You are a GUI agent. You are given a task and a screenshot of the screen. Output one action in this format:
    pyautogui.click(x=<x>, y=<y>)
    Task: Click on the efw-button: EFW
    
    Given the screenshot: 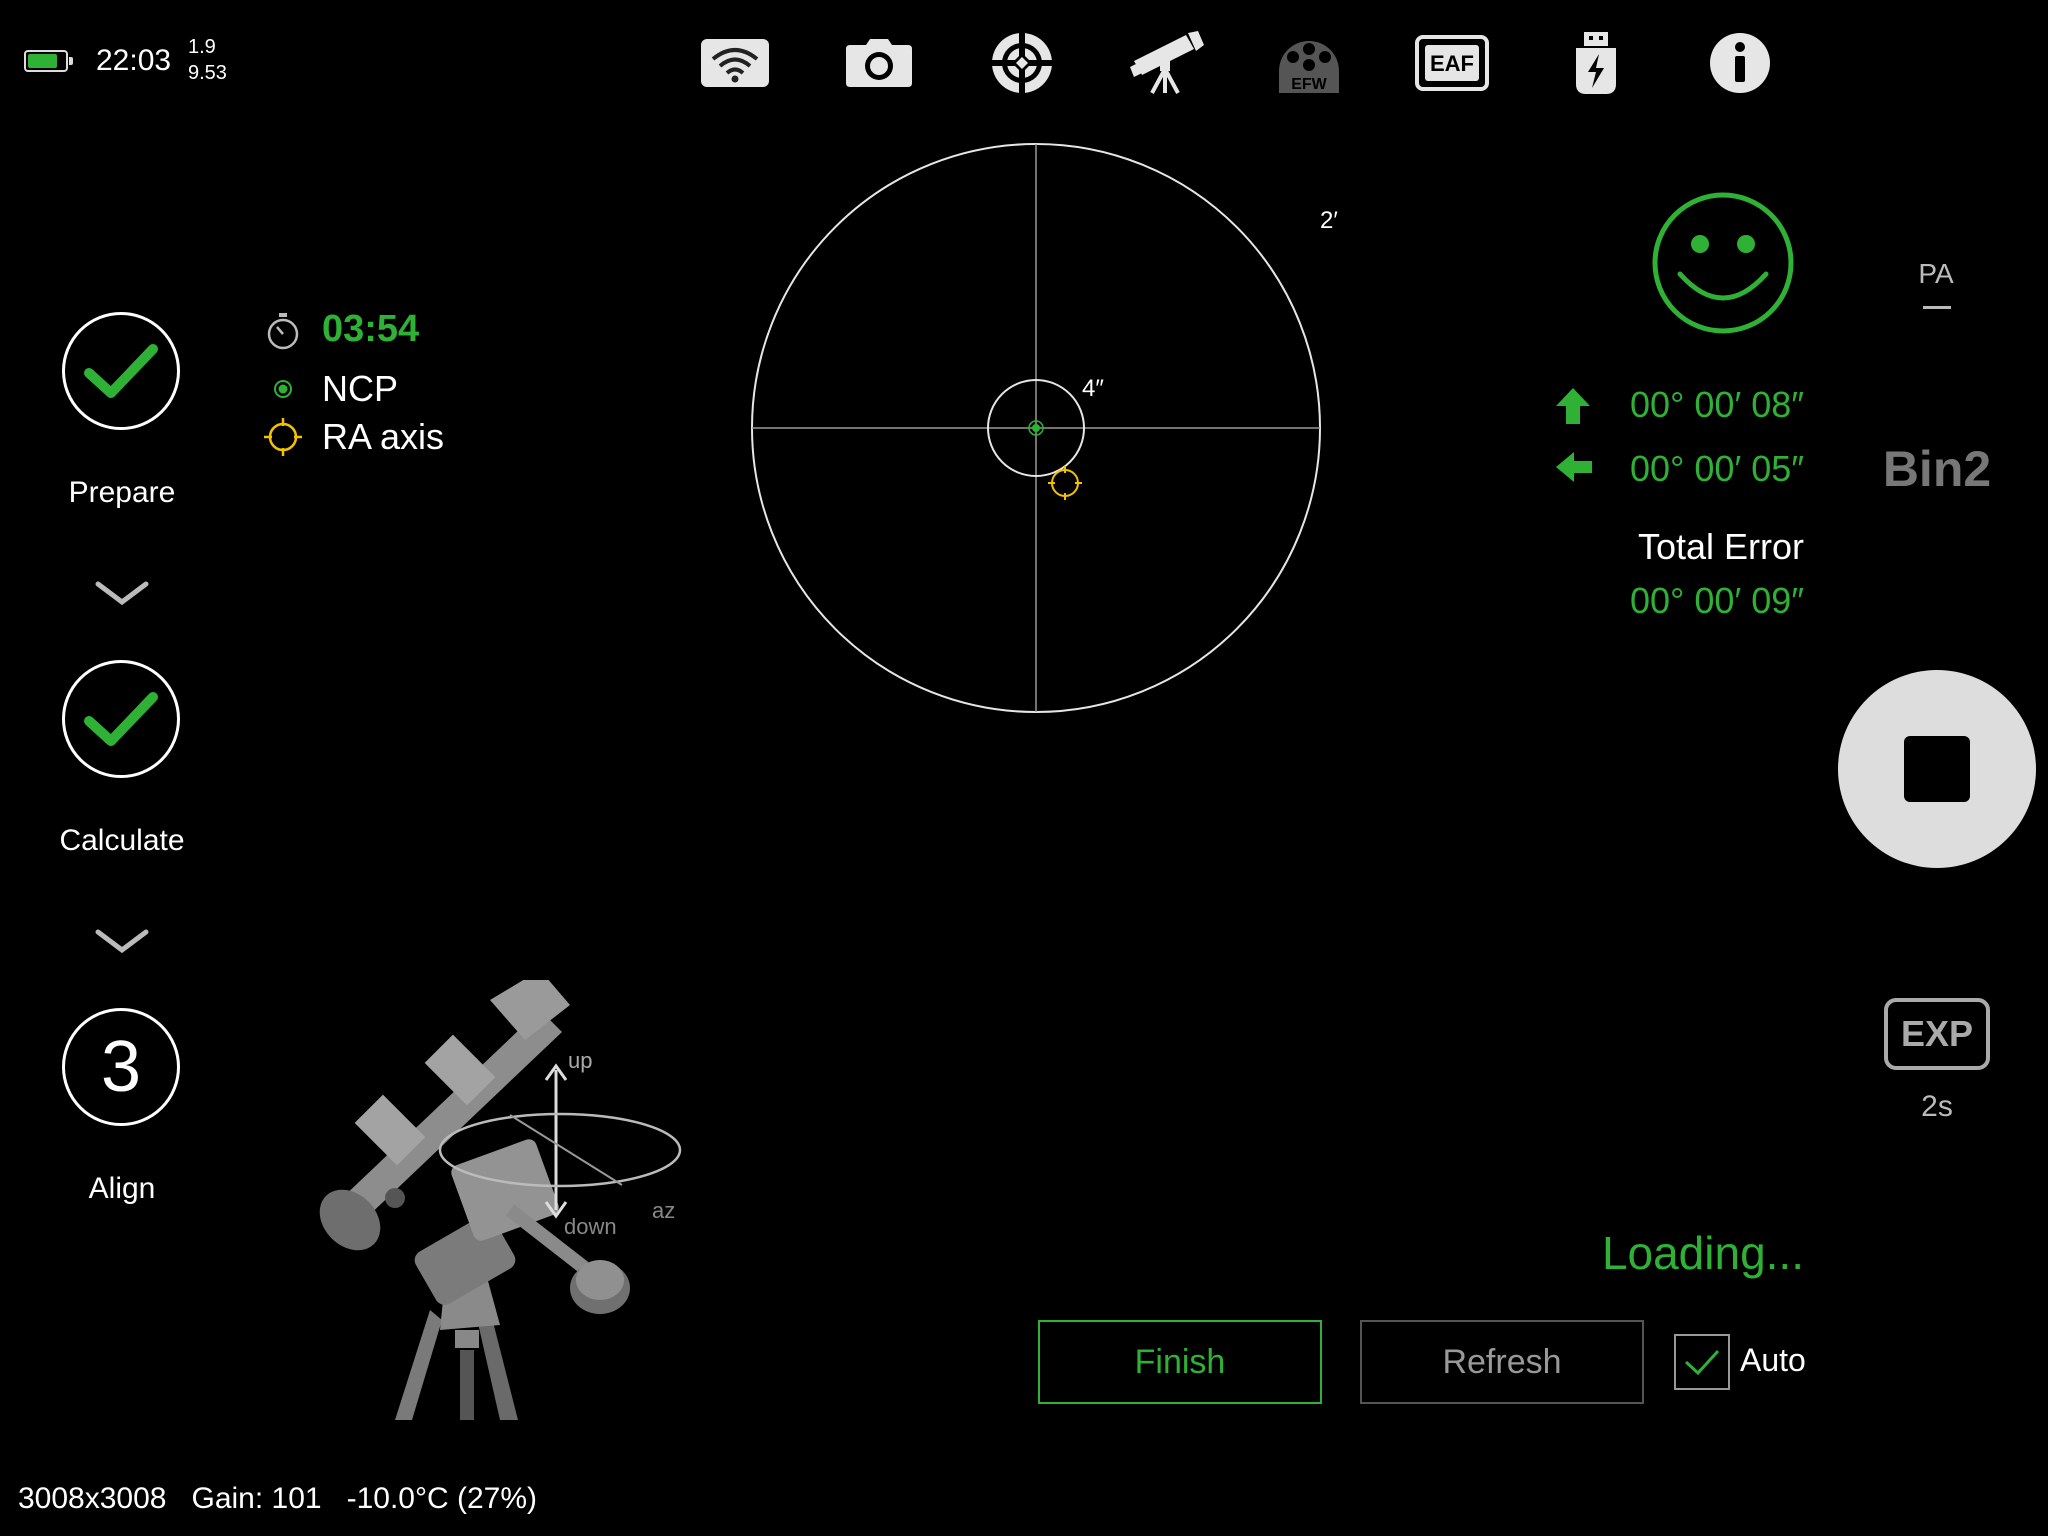 What is the action you would take?
    pyautogui.click(x=1309, y=63)
    